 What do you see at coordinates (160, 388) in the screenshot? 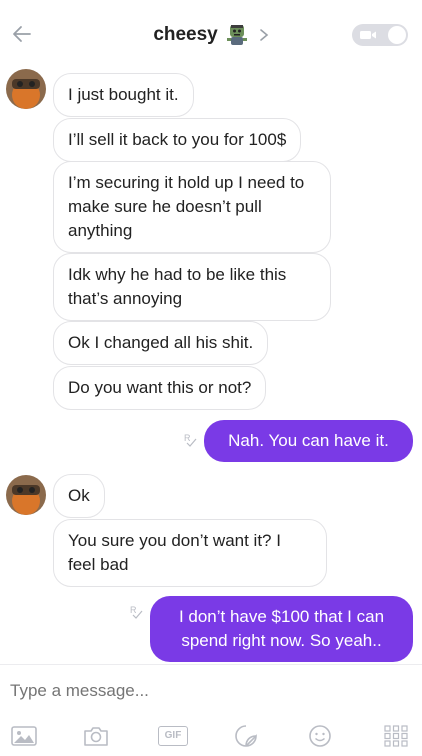
I see `message-bubble-incoming: Do you want this or not?` at bounding box center [160, 388].